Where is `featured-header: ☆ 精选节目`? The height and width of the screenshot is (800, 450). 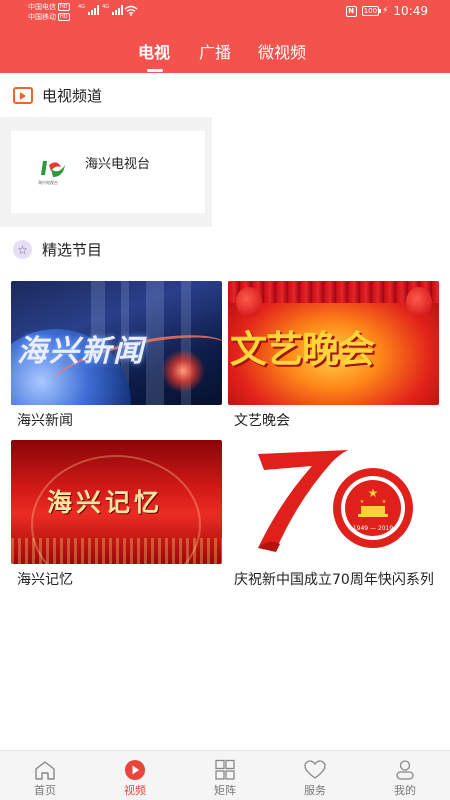 featured-header: ☆ 精选节目 is located at coordinates (57, 249).